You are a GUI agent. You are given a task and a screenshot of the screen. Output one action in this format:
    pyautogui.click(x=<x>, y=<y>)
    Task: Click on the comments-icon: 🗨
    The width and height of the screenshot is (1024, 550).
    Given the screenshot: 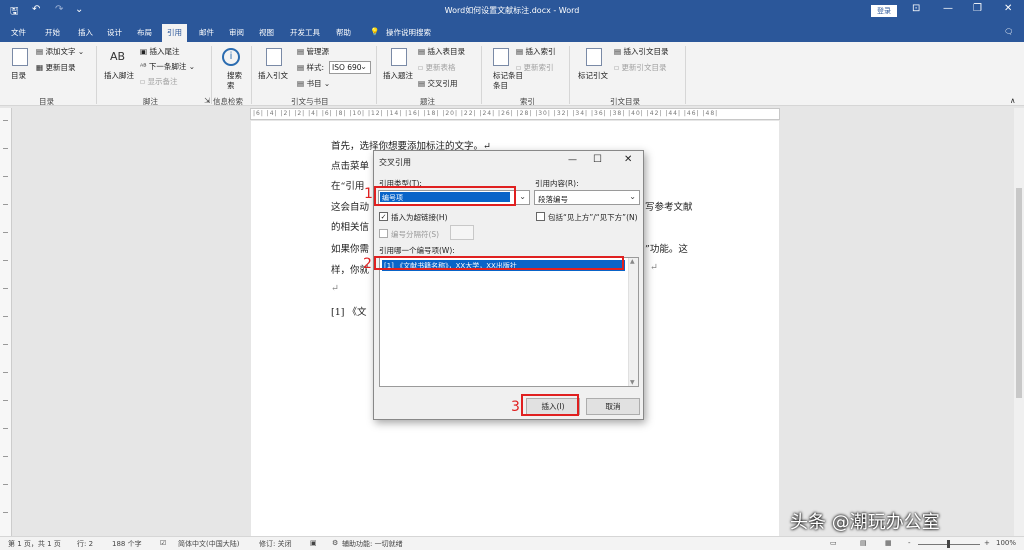 What is the action you would take?
    pyautogui.click(x=1009, y=31)
    